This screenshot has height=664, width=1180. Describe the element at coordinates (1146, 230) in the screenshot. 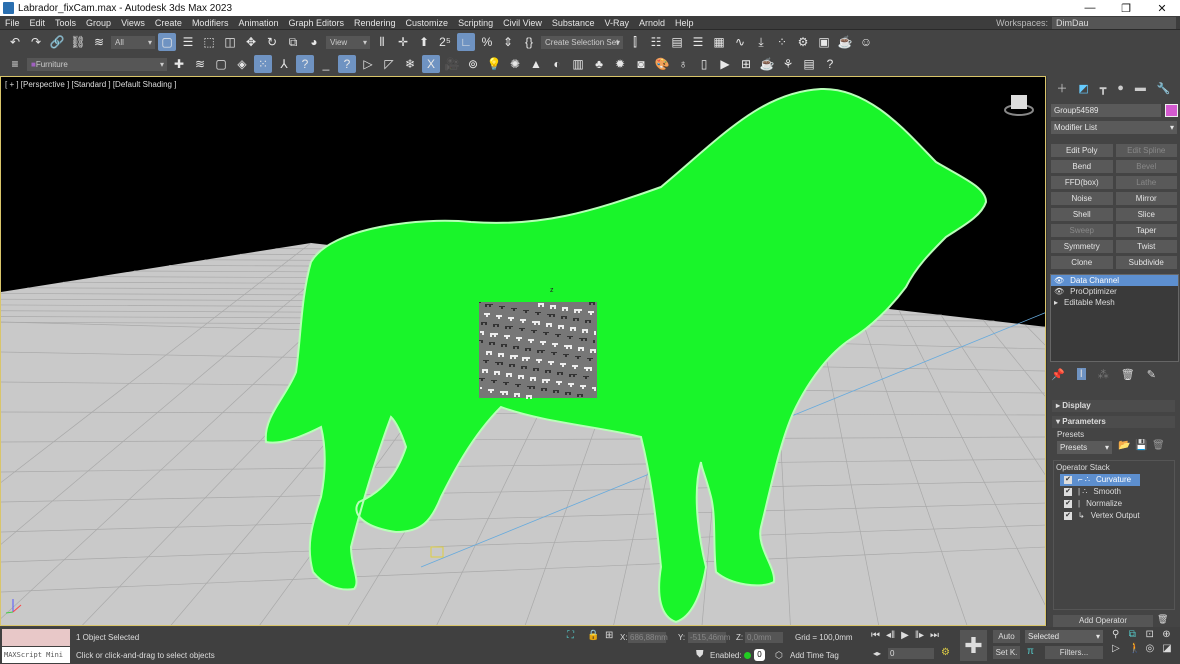

I see `modifier-button-taper: Taper` at that location.